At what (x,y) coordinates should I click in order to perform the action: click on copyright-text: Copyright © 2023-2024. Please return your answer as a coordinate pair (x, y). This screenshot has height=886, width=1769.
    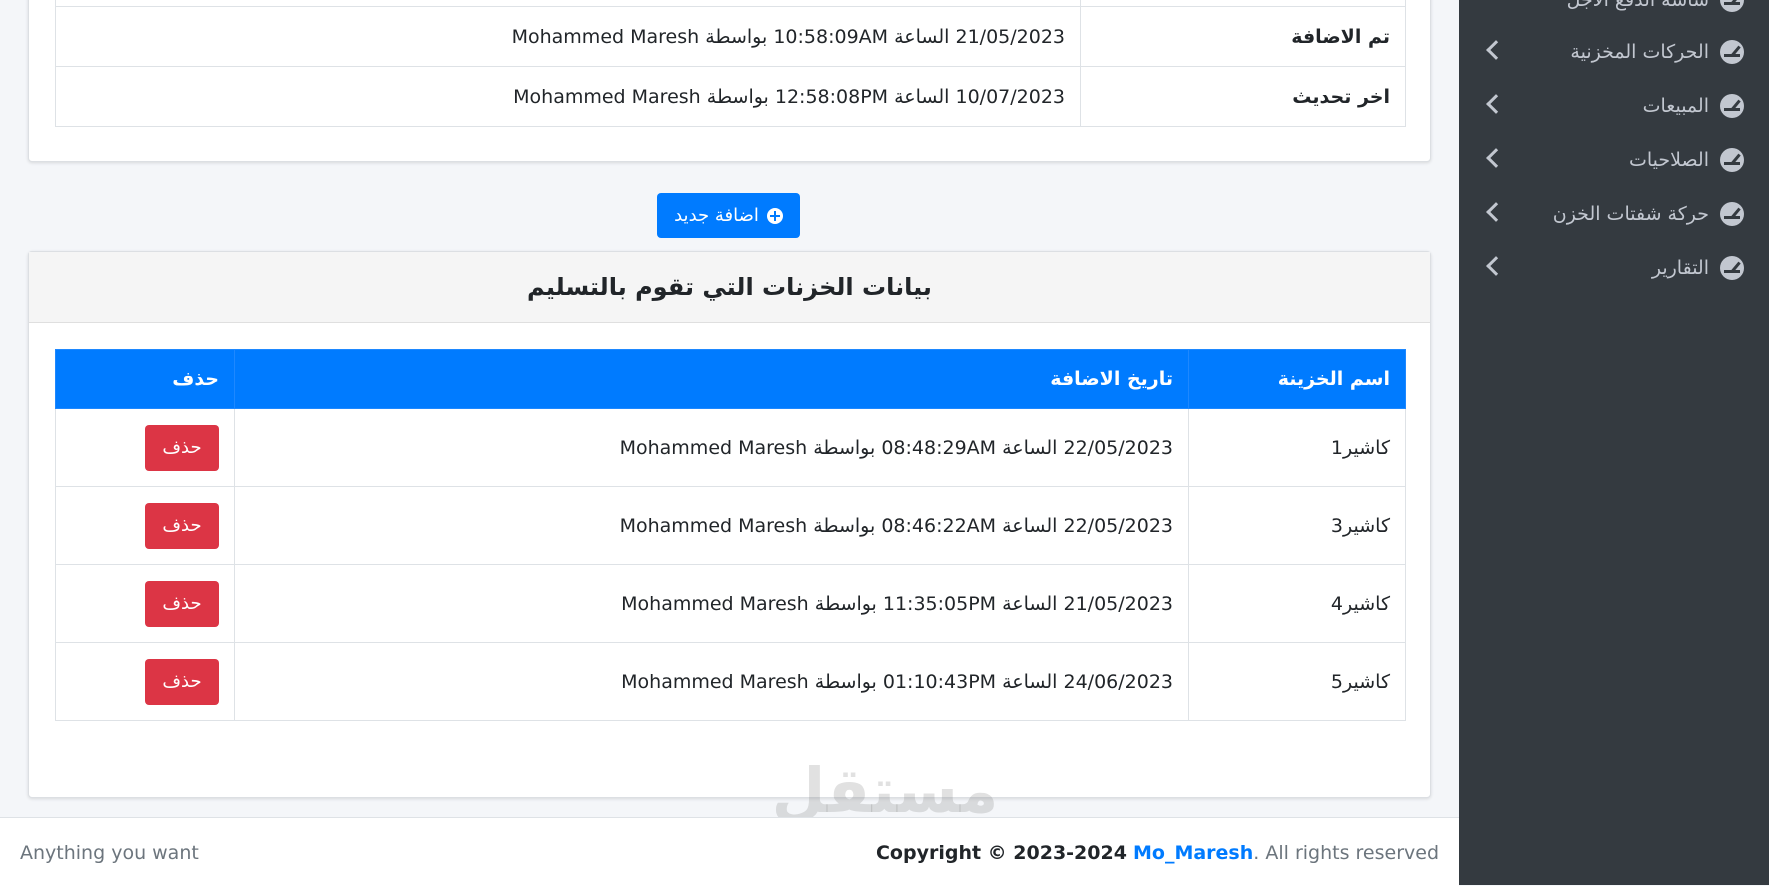
    Looking at the image, I should click on (1001, 853).